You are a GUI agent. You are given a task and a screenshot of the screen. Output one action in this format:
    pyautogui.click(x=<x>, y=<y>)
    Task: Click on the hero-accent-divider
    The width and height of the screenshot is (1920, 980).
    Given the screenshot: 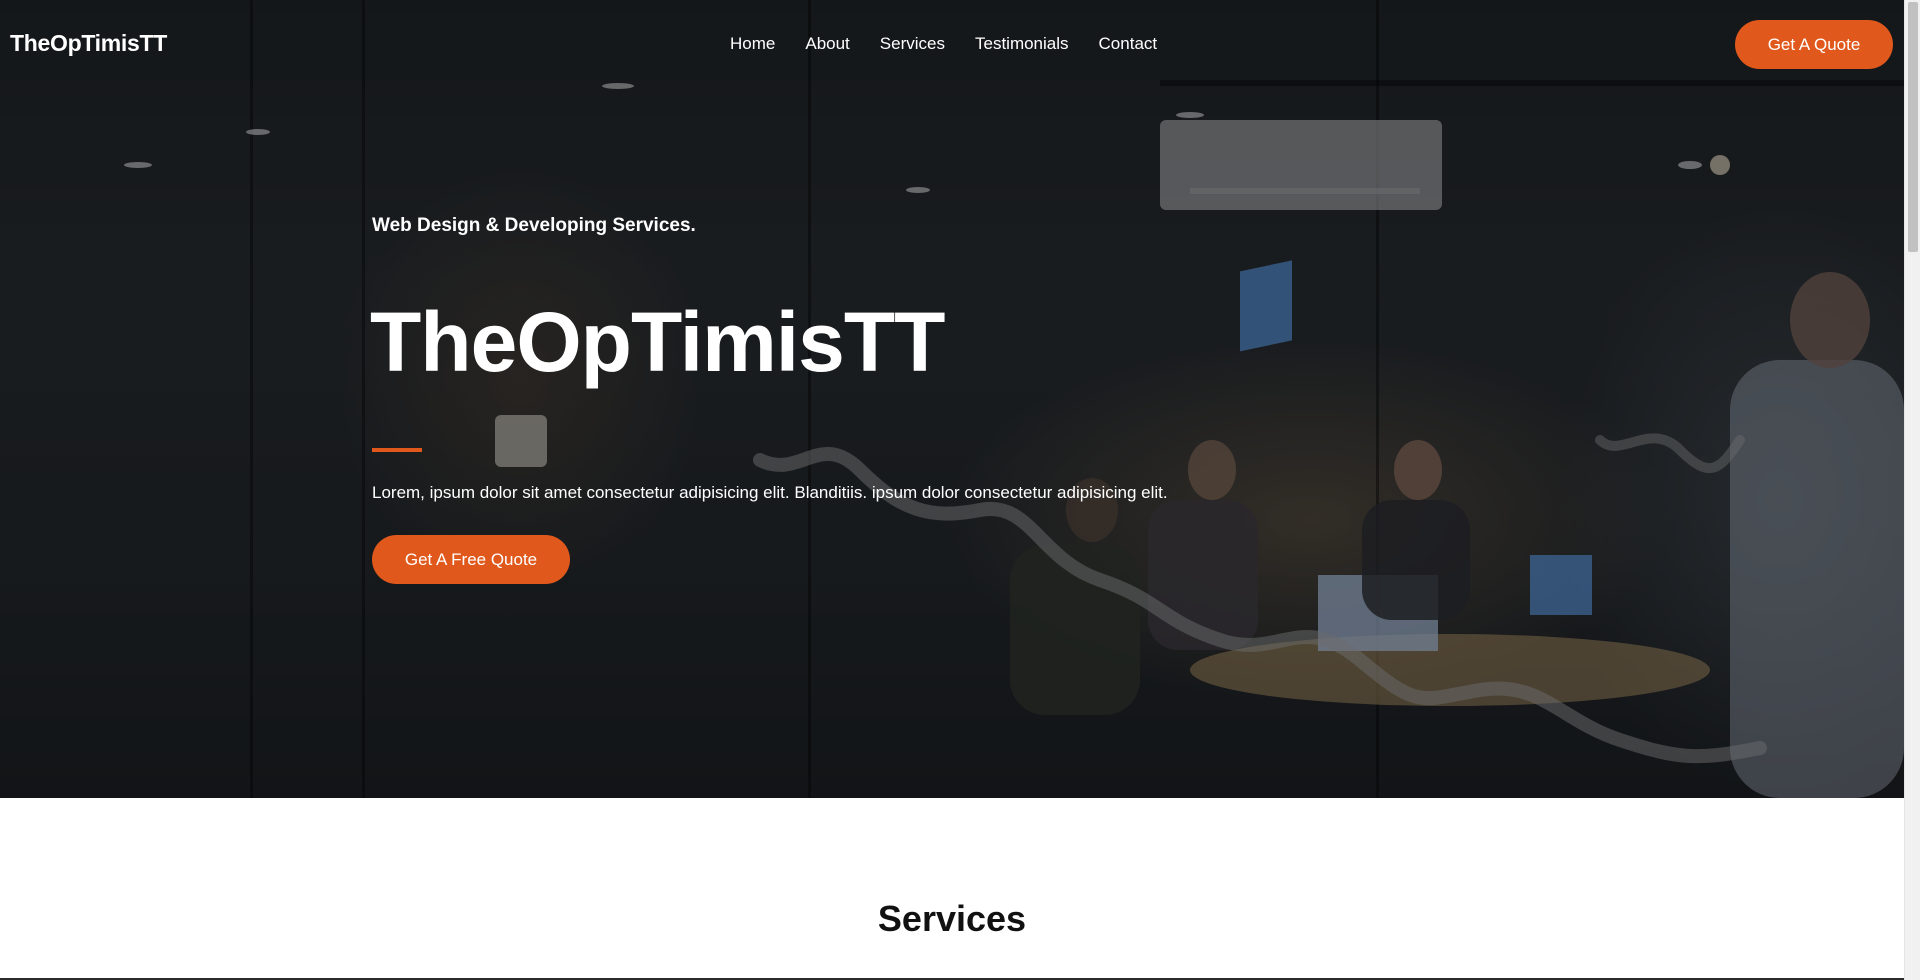 What is the action you would take?
    pyautogui.click(x=397, y=450)
    